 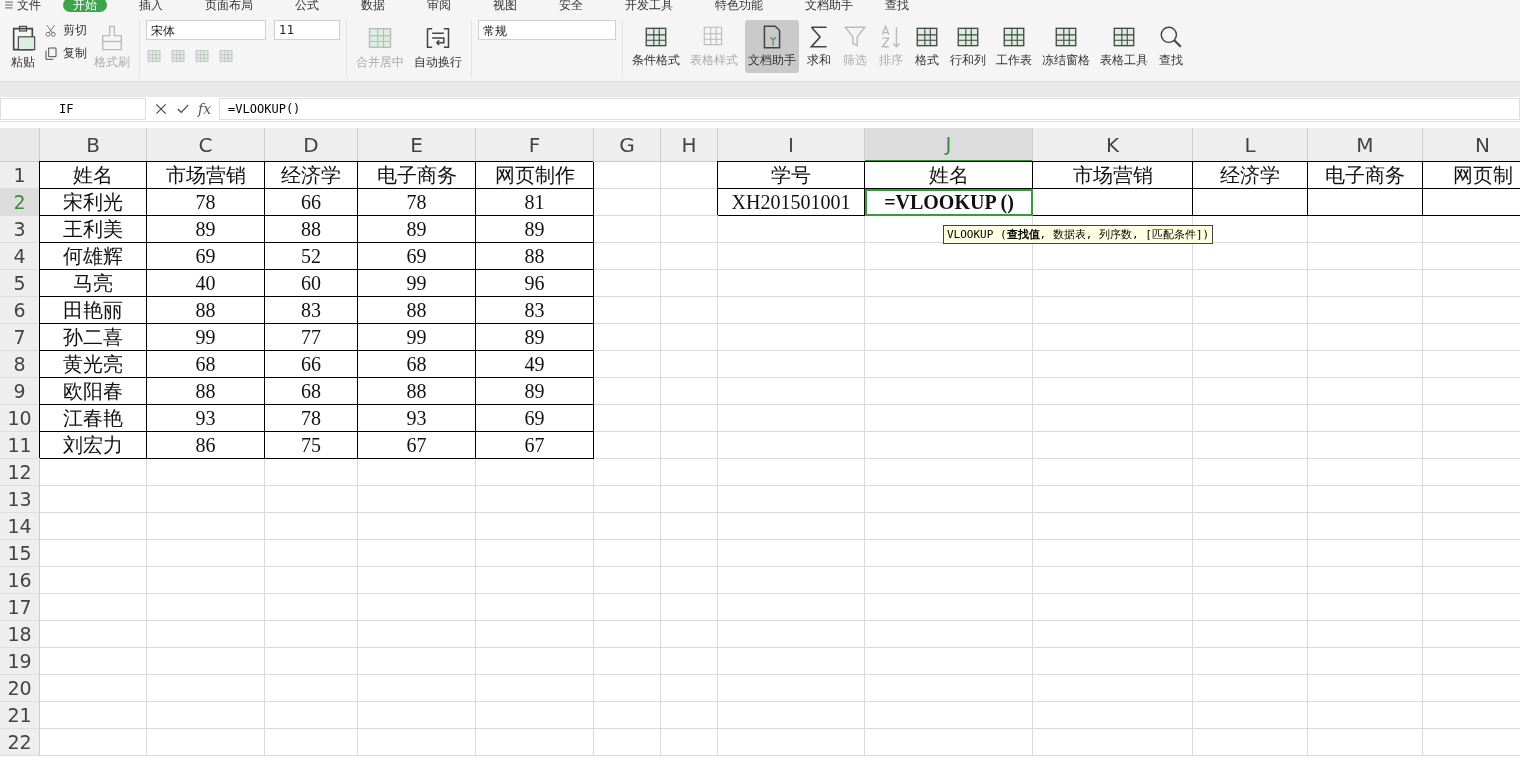 I want to click on row-header: 4, so click(x=20, y=256).